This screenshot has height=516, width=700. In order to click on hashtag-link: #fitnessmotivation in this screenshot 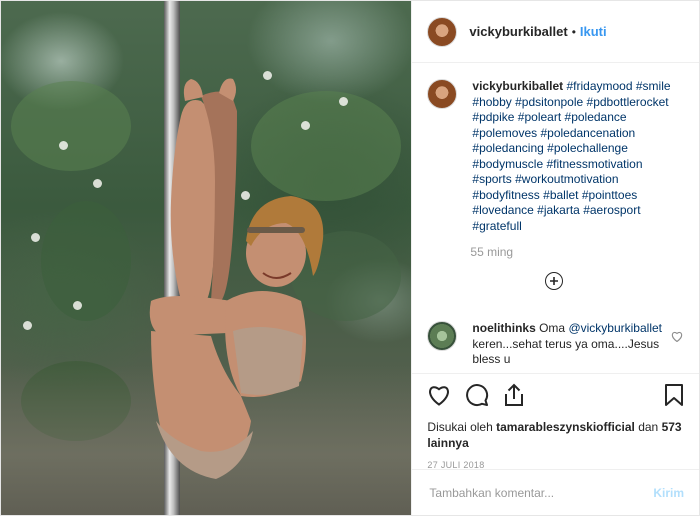, I will do `click(594, 164)`.